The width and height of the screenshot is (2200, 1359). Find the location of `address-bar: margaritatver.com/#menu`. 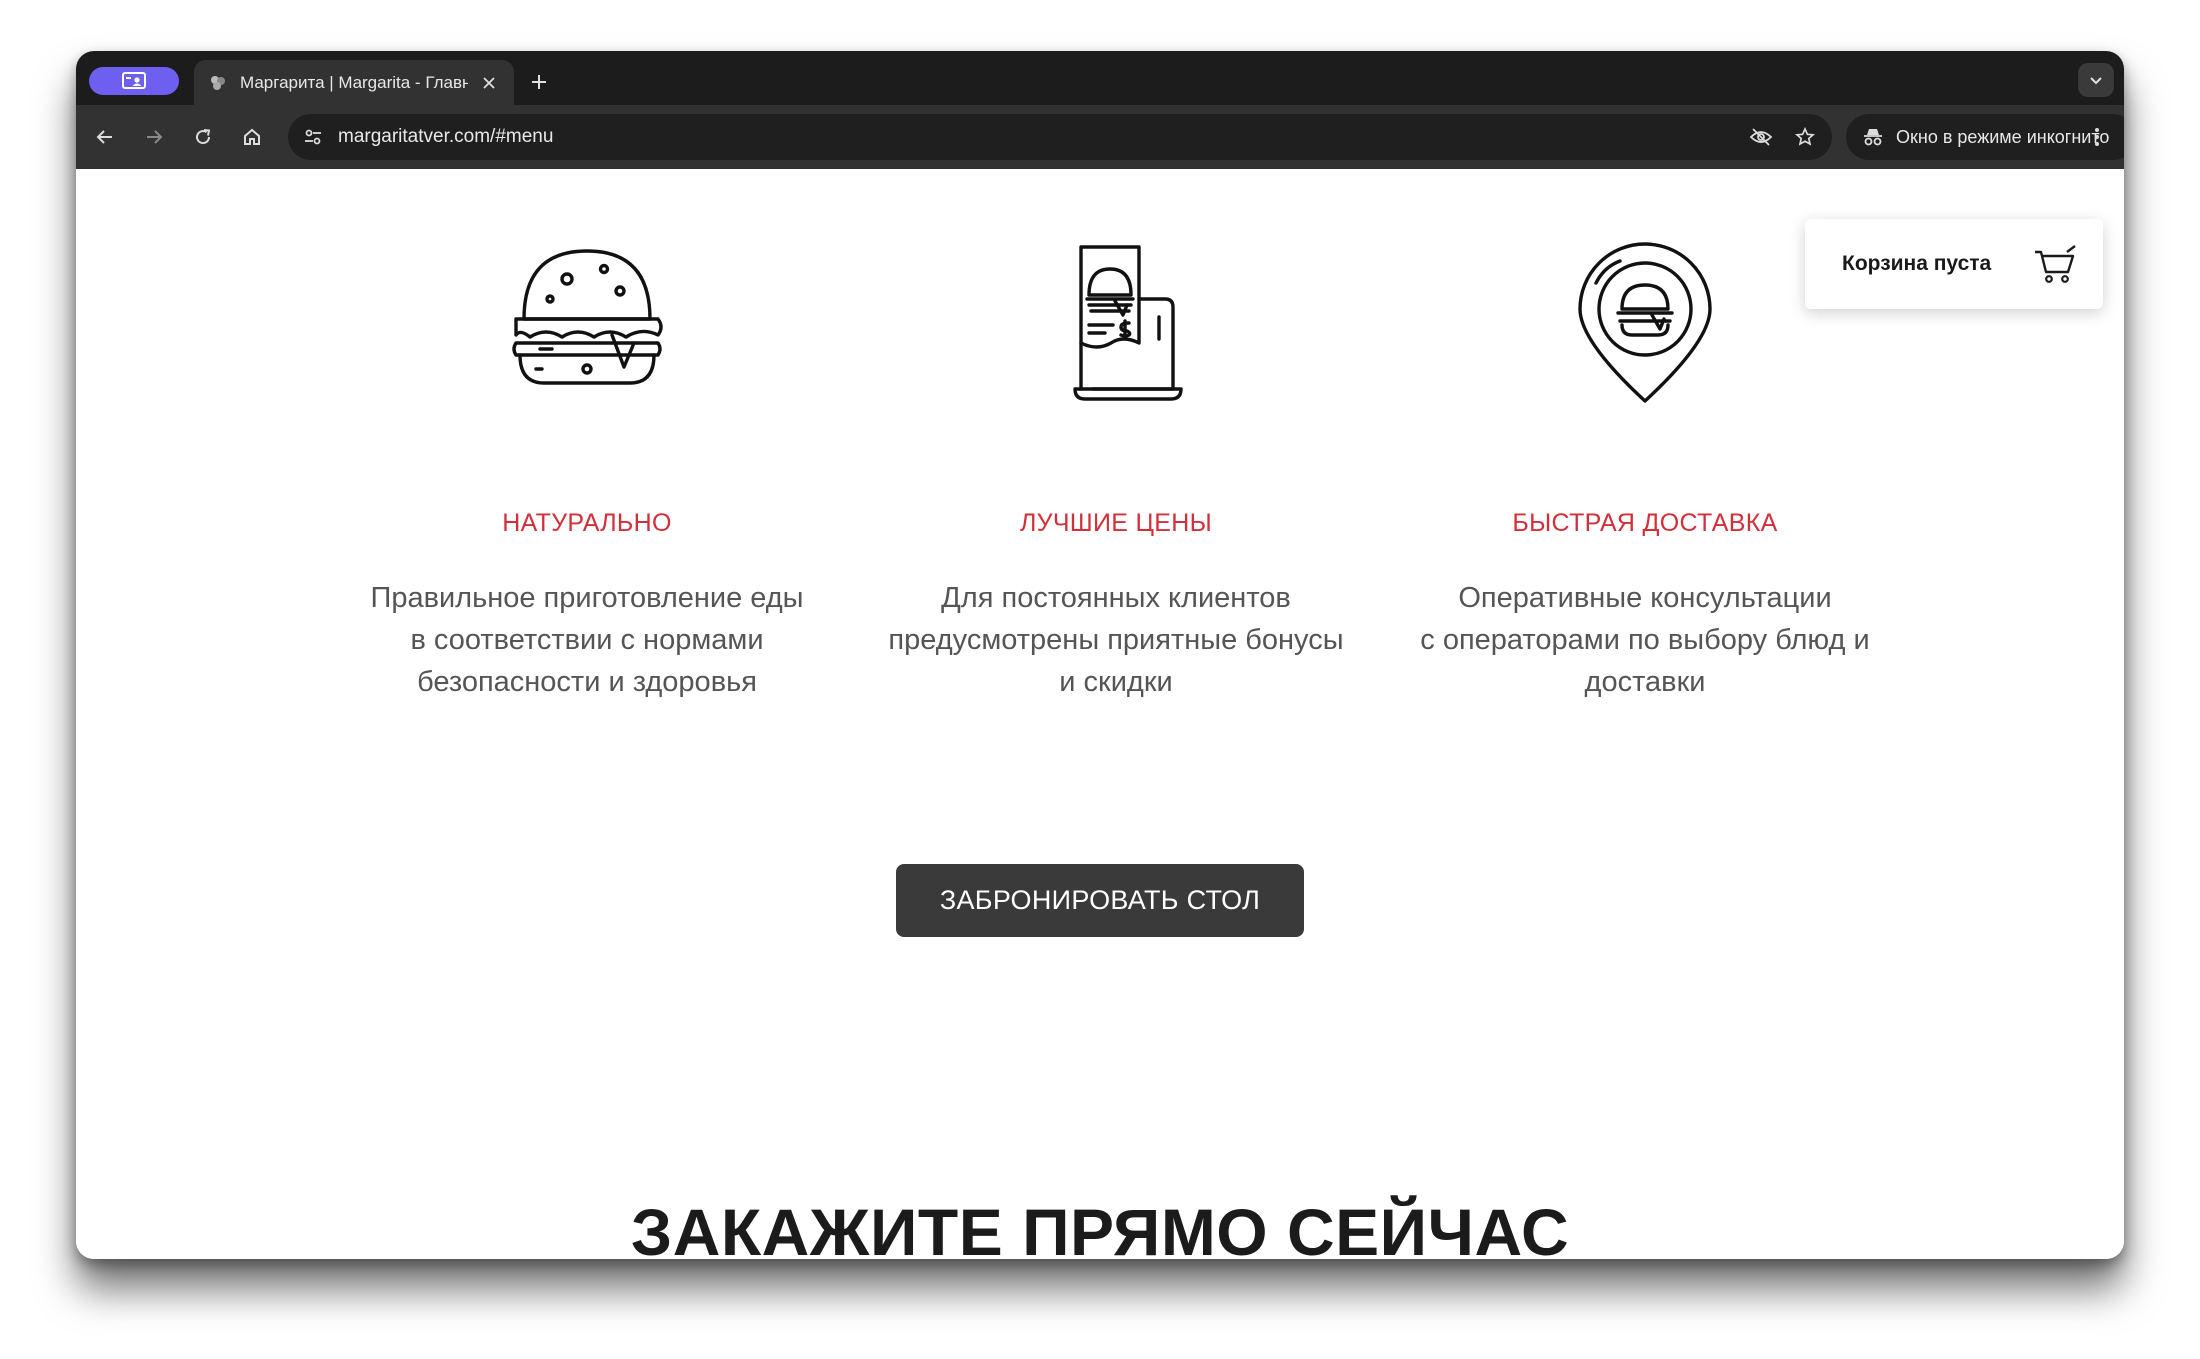

address-bar: margaritatver.com/#menu is located at coordinates (1060, 137).